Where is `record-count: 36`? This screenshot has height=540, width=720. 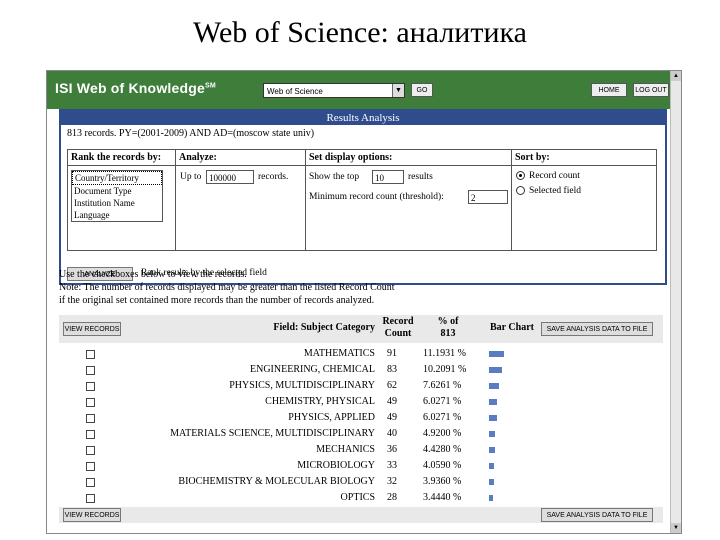
record-count: 36 is located at coordinates (392, 449).